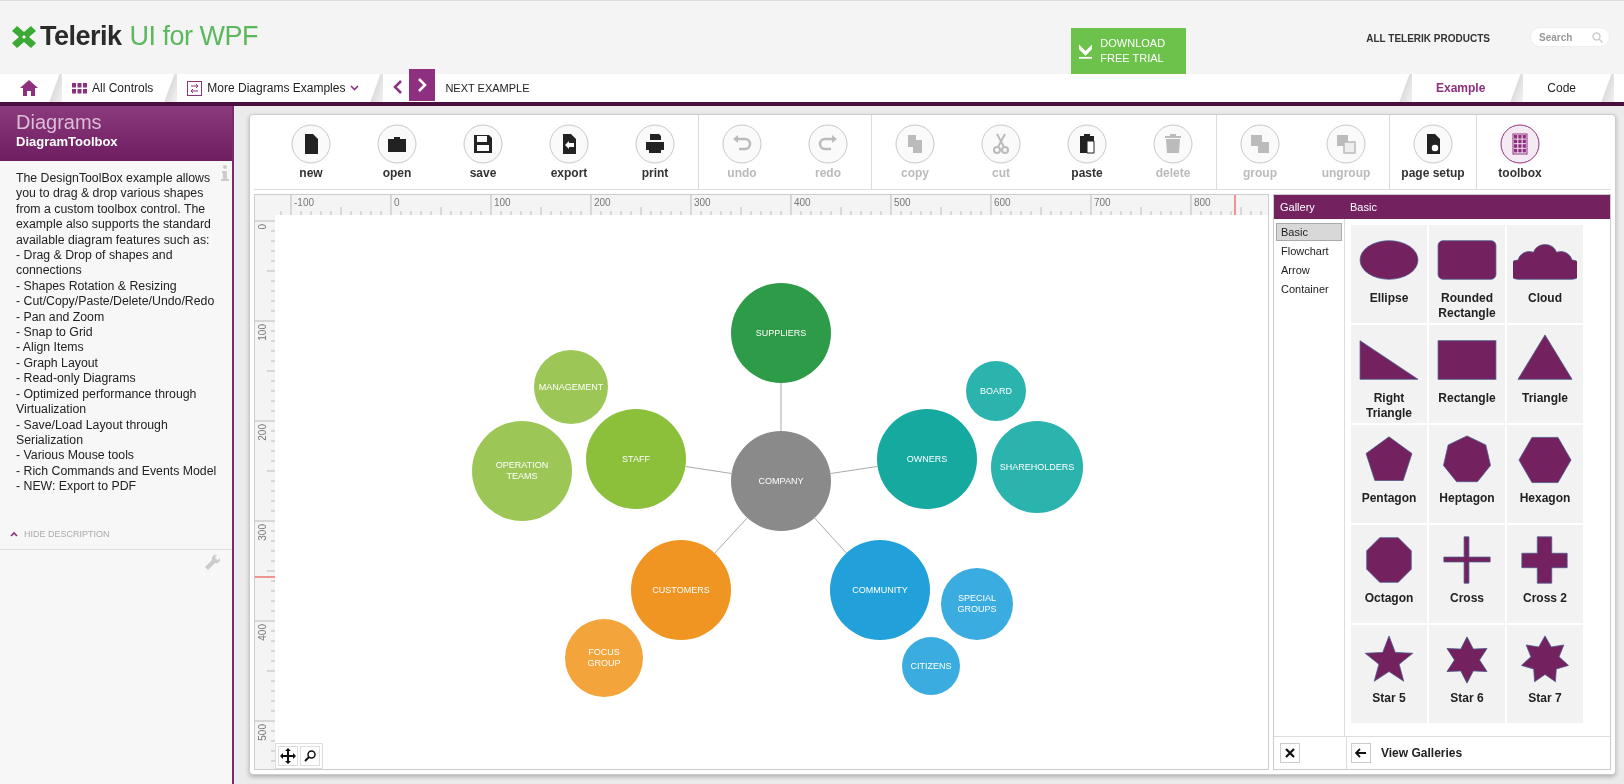  Describe the element at coordinates (1260, 144) in the screenshot. I see `overlapping-squares-icon` at that location.